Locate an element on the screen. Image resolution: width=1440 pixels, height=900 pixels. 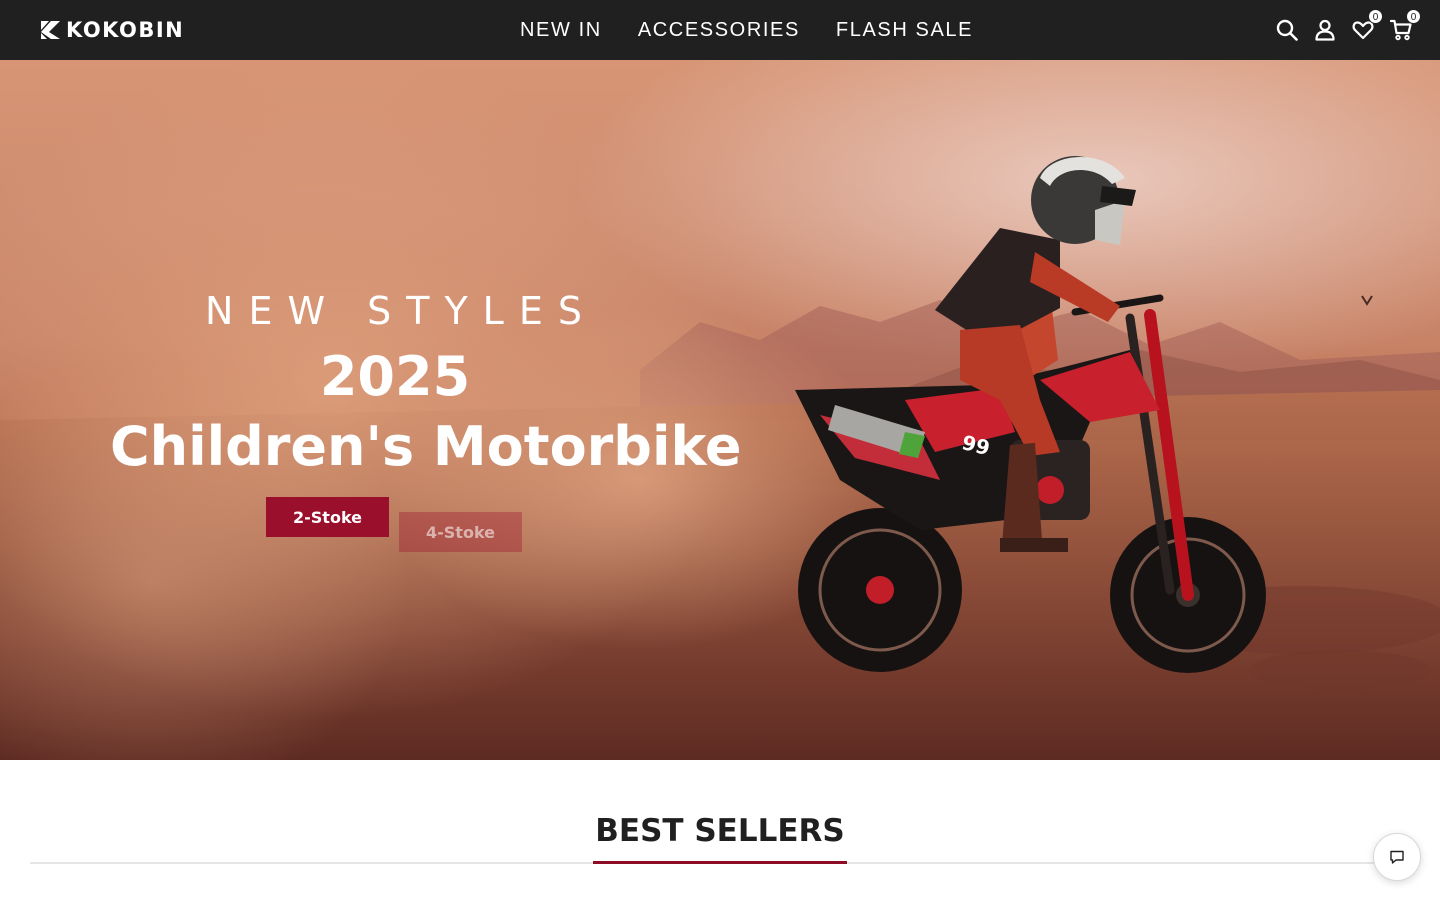
best-sellers-title: BEST SELLERS is located at coordinates (720, 837).